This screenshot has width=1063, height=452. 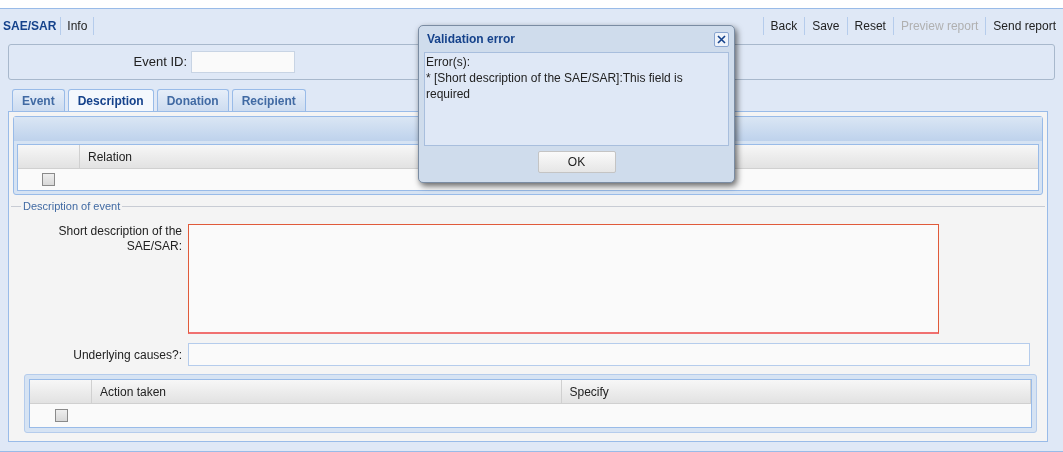 I want to click on ok-button: OK, so click(x=576, y=162).